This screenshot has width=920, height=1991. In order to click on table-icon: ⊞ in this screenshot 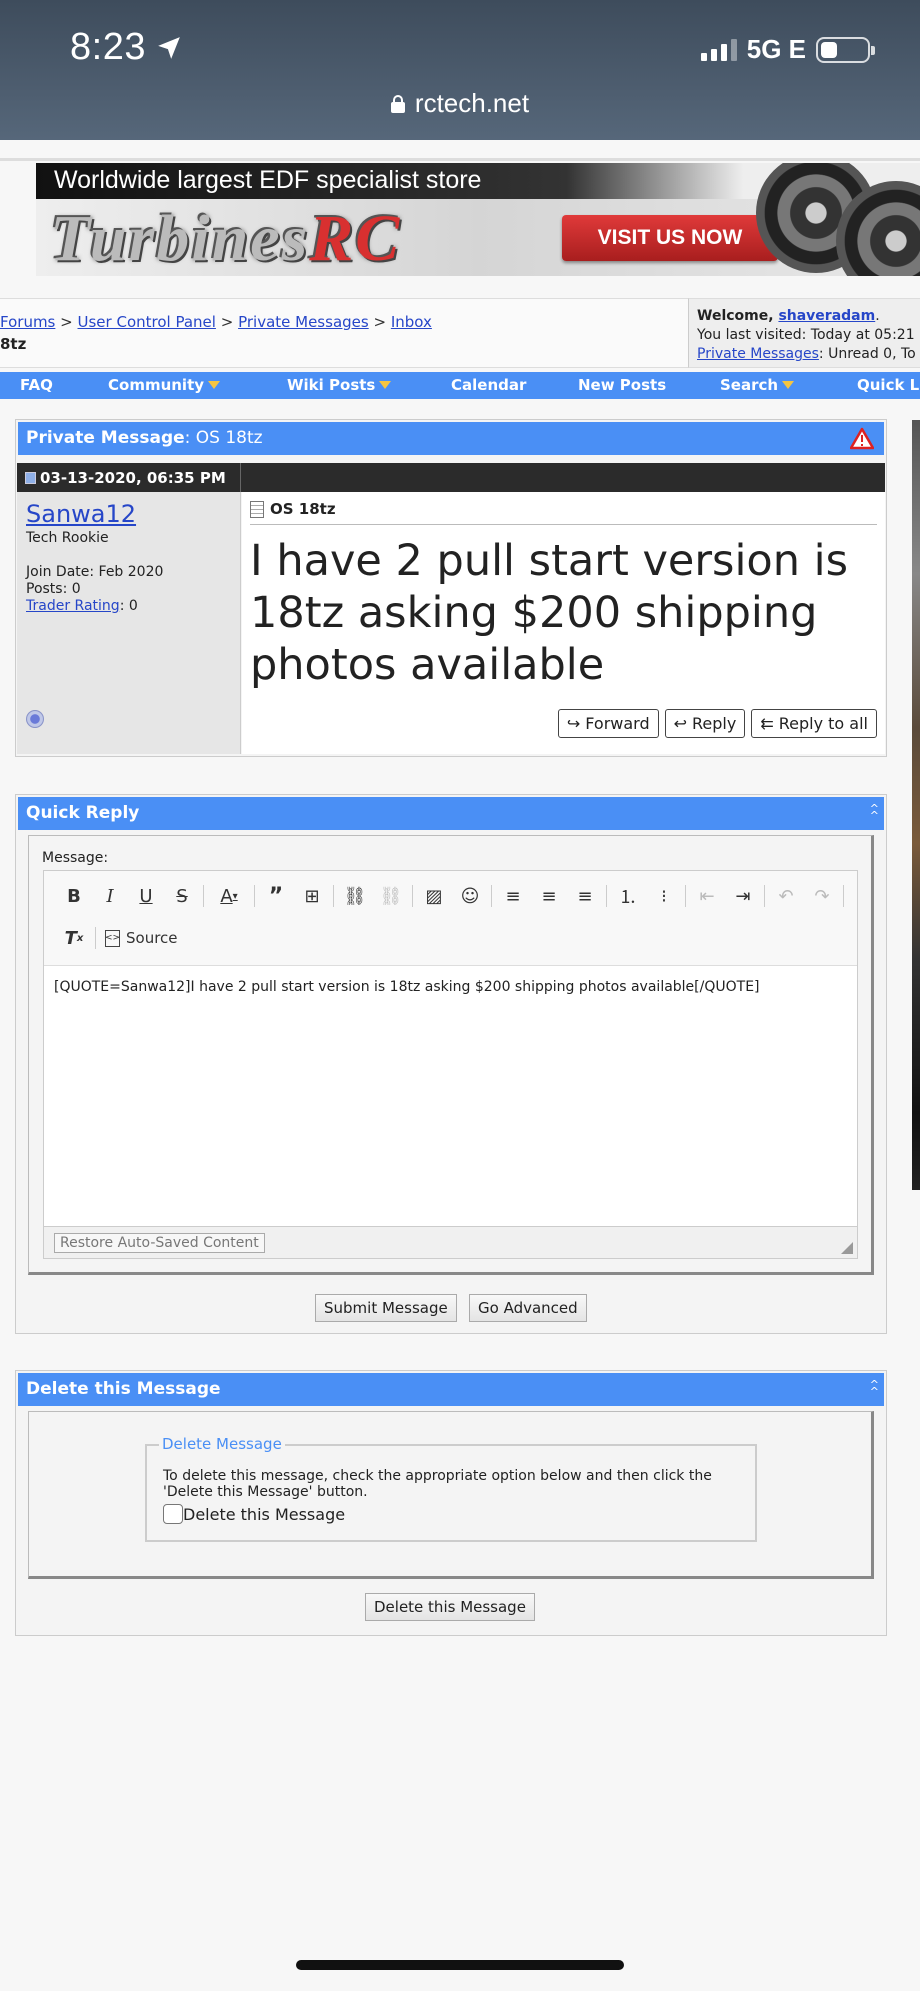, I will do `click(312, 896)`.